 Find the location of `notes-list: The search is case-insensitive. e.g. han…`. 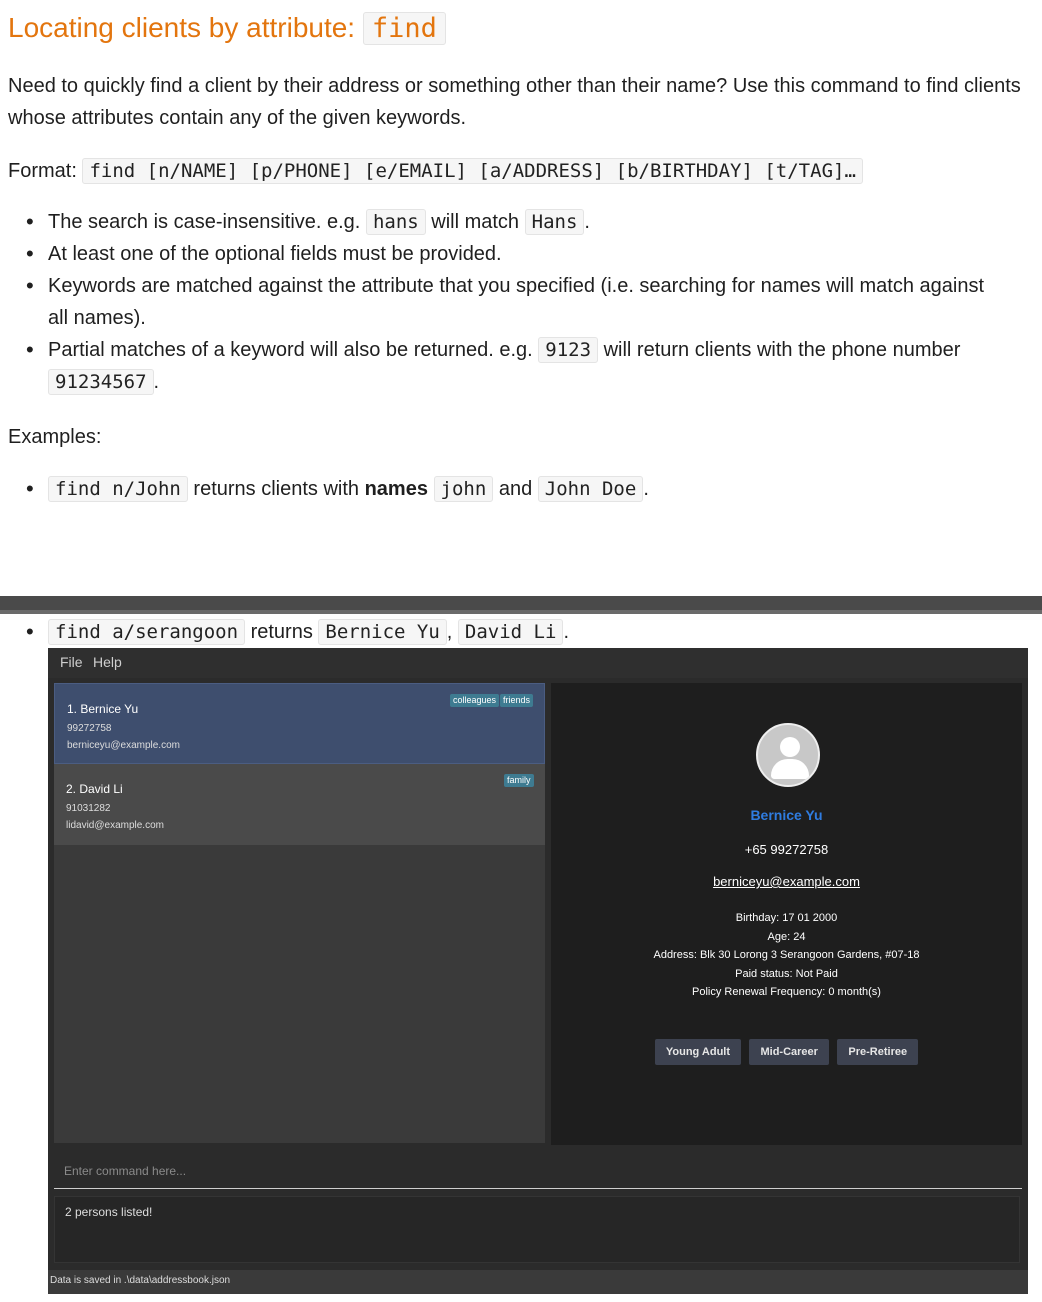

notes-list: The search is case-insensitive. e.g. han… is located at coordinates (517, 302).